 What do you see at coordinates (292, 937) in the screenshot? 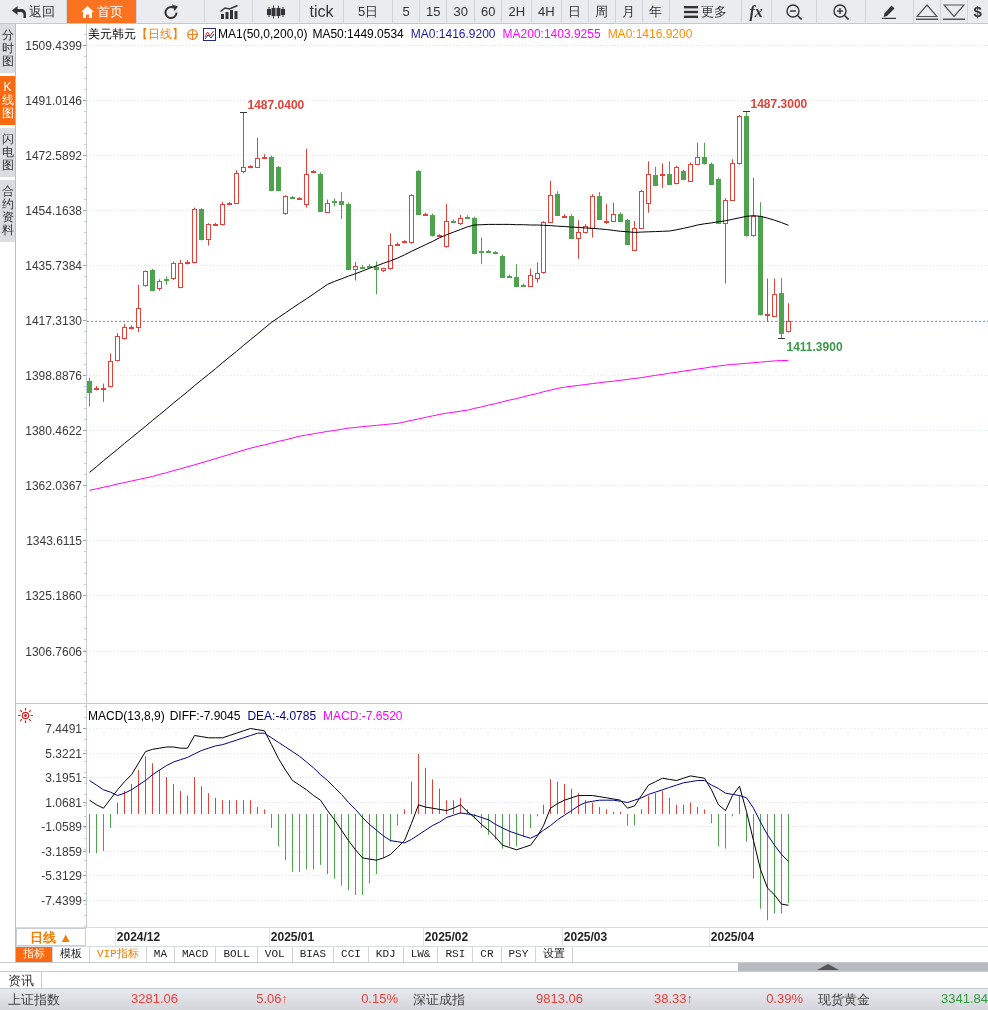
I see `axis-label: 2025/01` at bounding box center [292, 937].